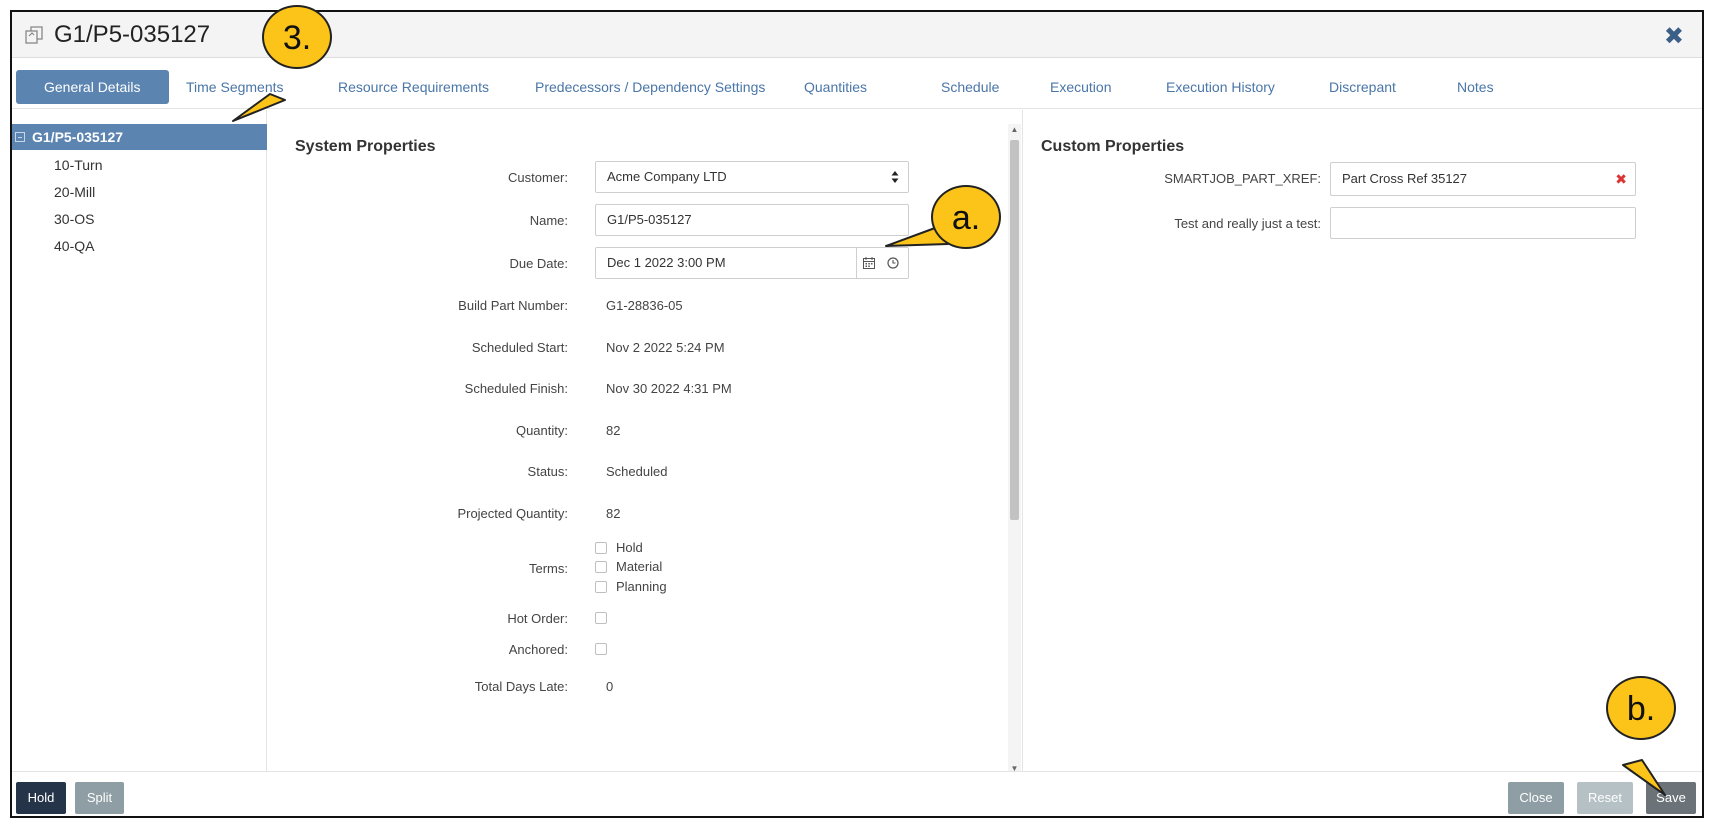  Describe the element at coordinates (259, 107) in the screenshot. I see `callout-3-pointer` at that location.